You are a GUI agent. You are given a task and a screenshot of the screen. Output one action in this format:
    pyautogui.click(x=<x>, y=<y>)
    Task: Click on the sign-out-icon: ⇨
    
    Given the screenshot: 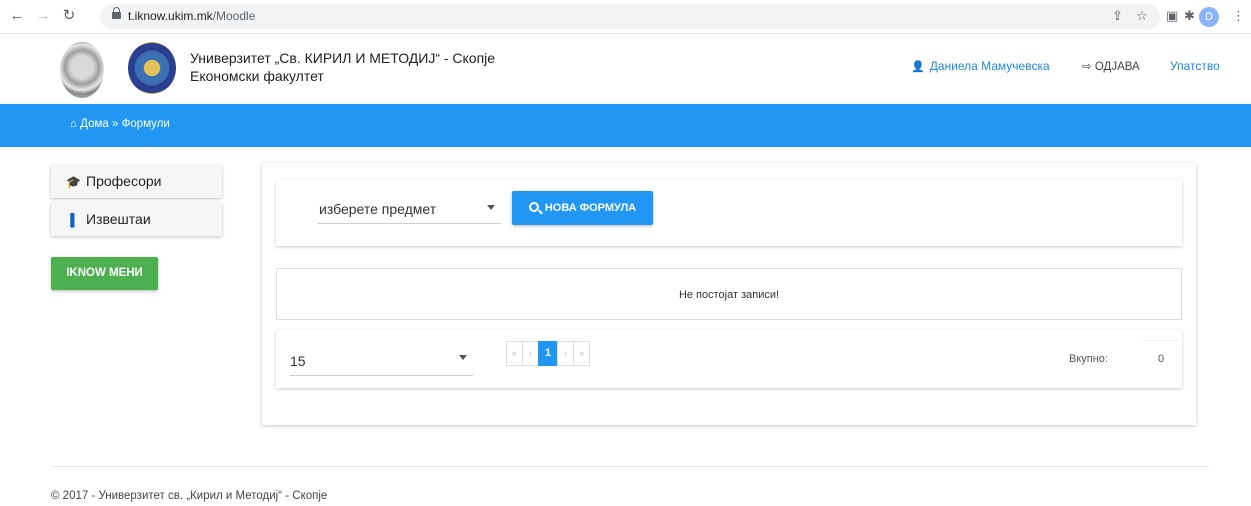 What is the action you would take?
    pyautogui.click(x=1087, y=67)
    